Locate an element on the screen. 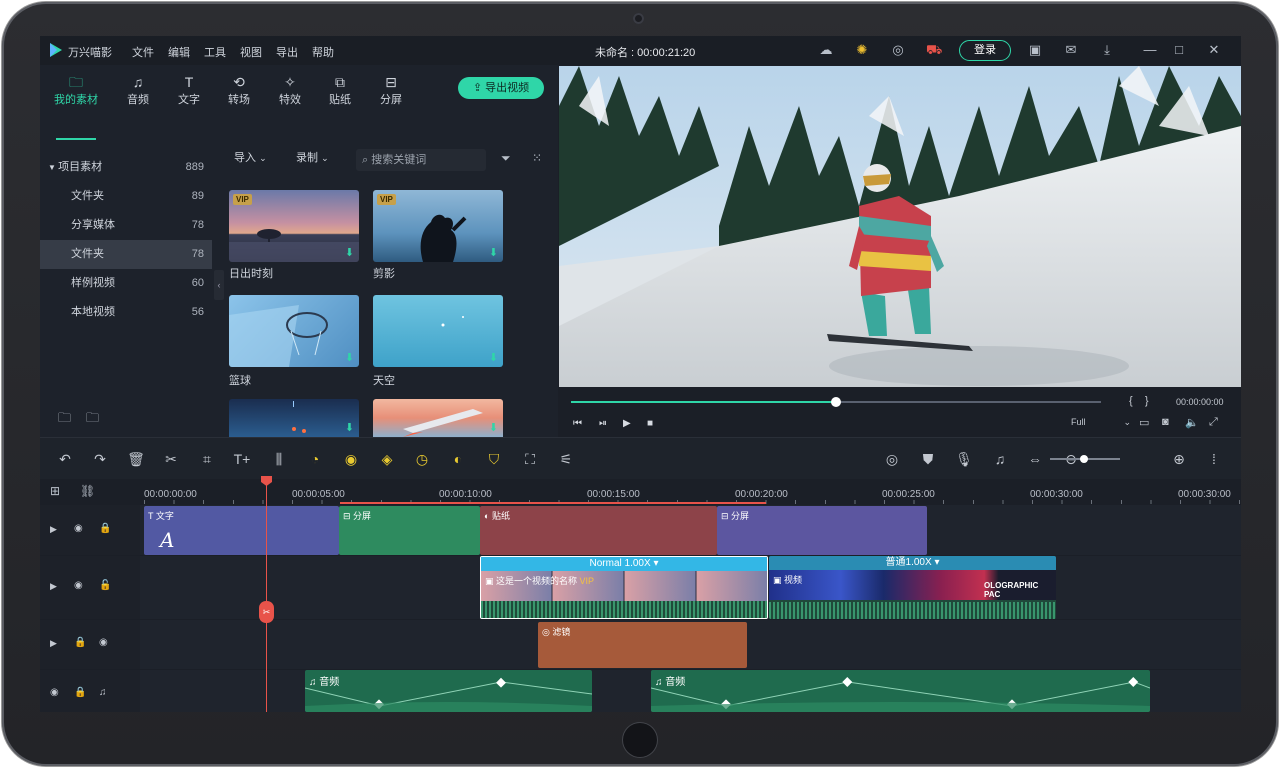  add-text-icon: T+ is located at coordinates (242, 459).